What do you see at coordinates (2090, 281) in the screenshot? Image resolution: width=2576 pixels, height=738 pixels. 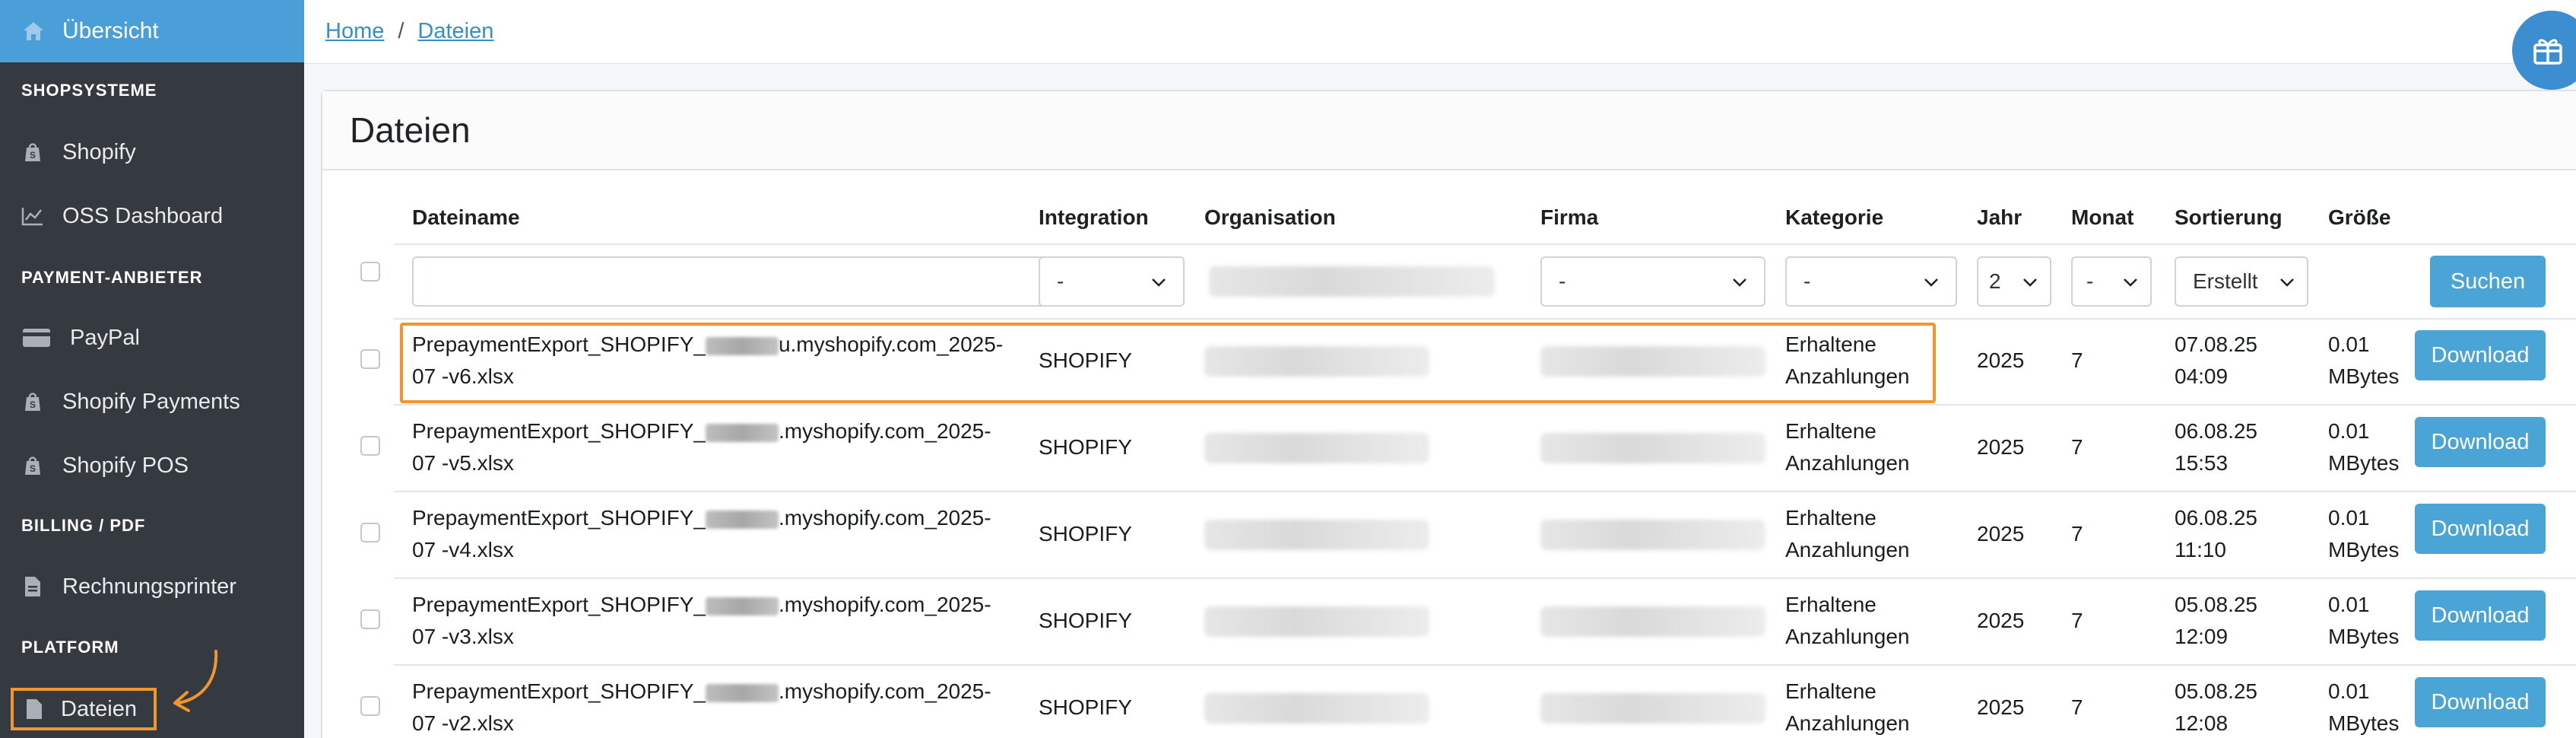 I see `monat-filter-value: -` at bounding box center [2090, 281].